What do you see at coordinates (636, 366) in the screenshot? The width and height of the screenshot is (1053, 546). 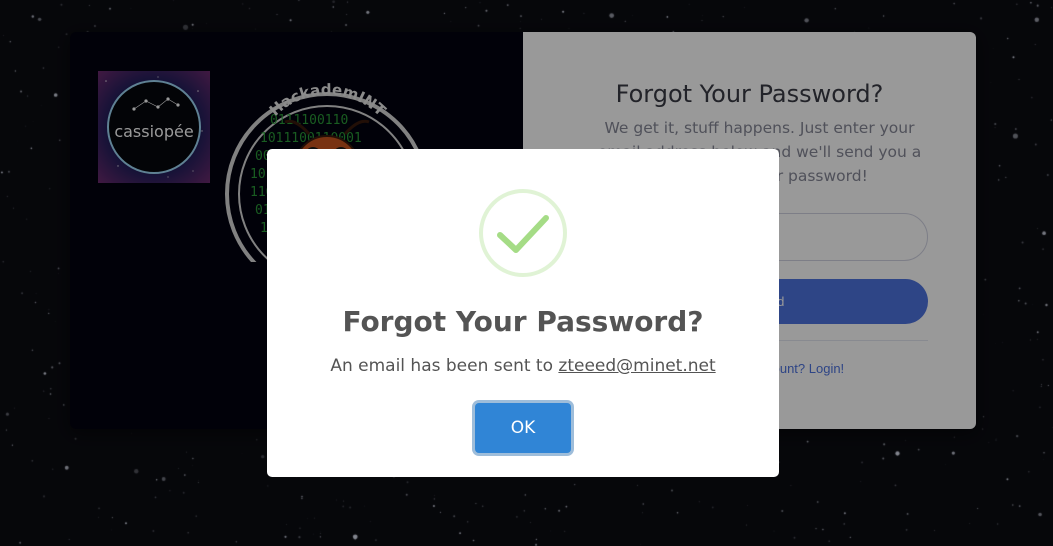 I see `email-link: zteeed@minet.net` at bounding box center [636, 366].